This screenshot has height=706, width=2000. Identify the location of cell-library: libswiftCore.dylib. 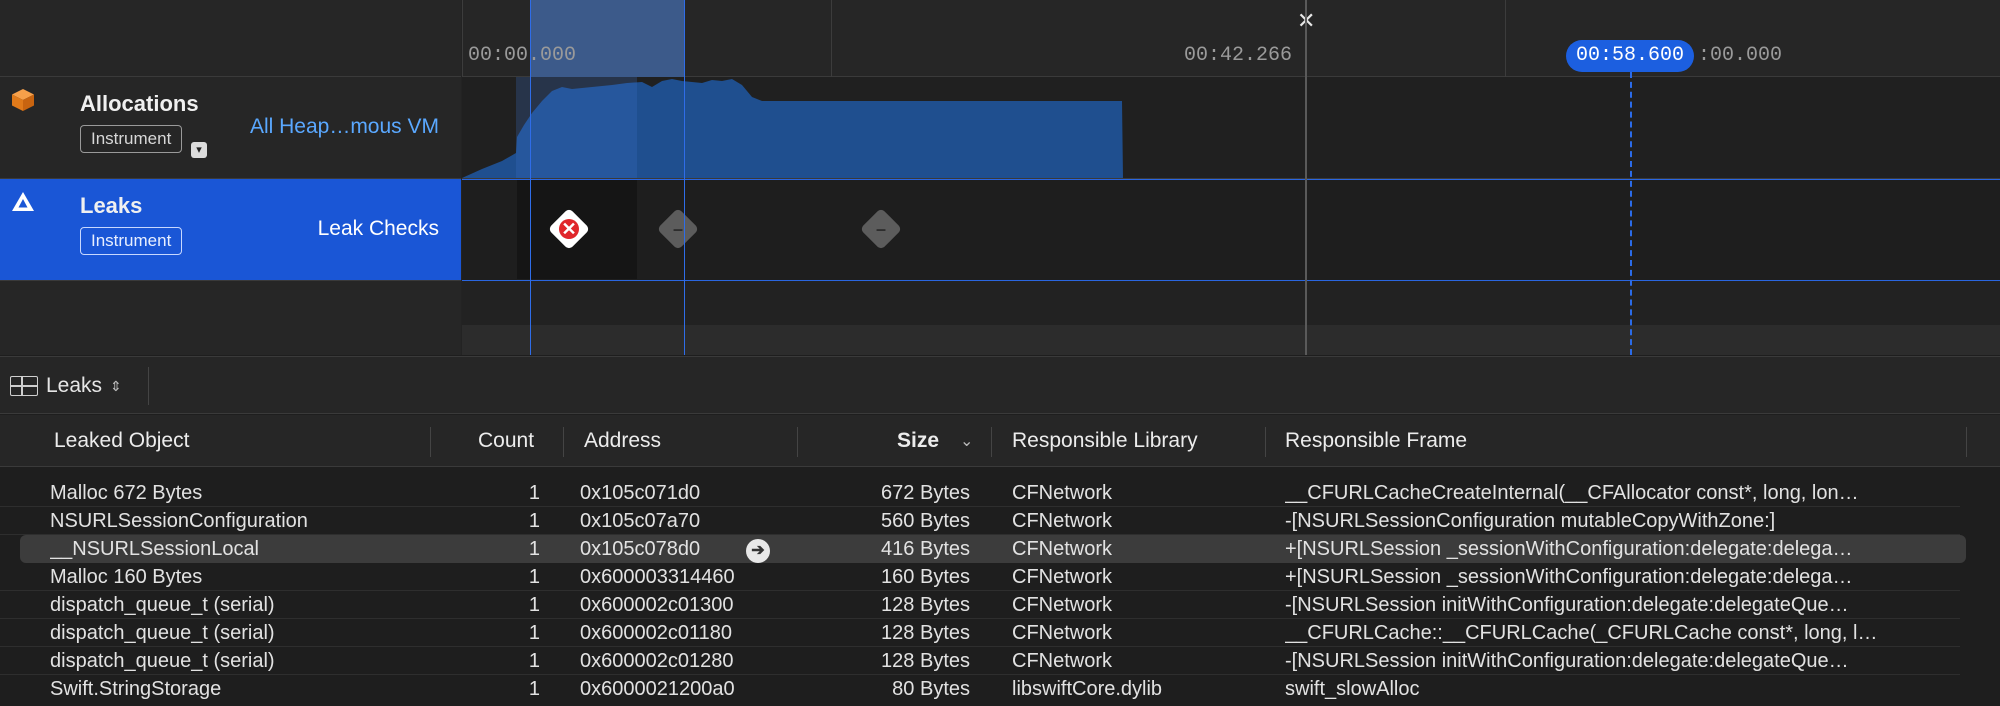
(1087, 689).